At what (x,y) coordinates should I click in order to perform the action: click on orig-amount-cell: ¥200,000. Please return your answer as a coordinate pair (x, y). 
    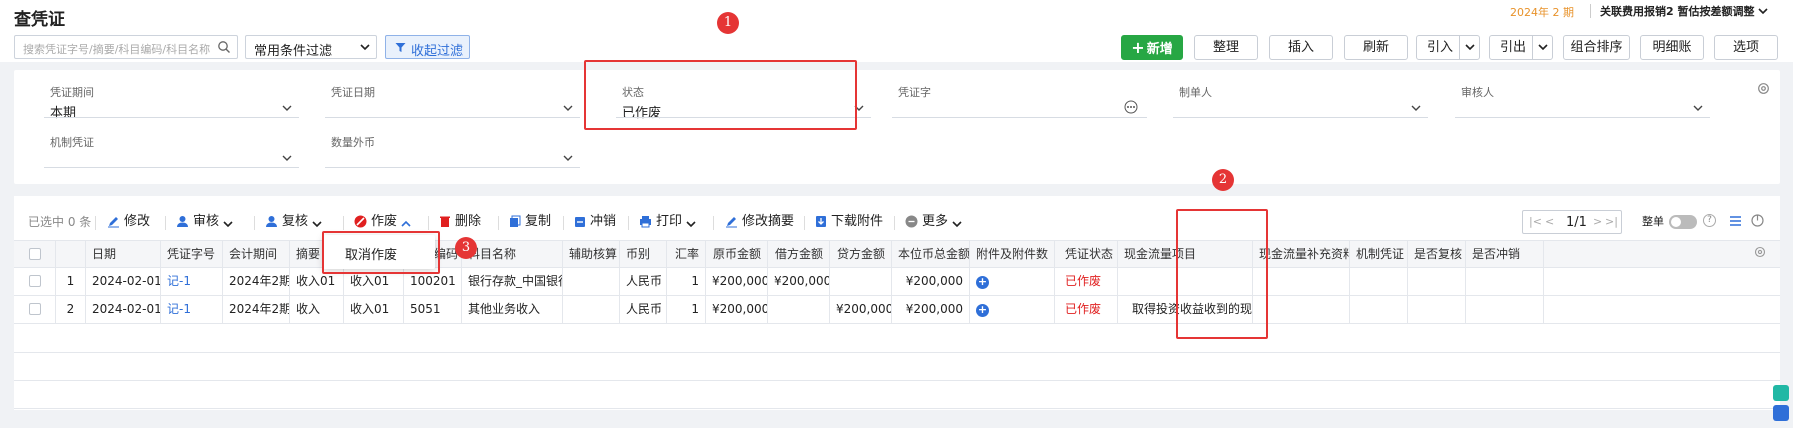
    Looking at the image, I should click on (737, 281).